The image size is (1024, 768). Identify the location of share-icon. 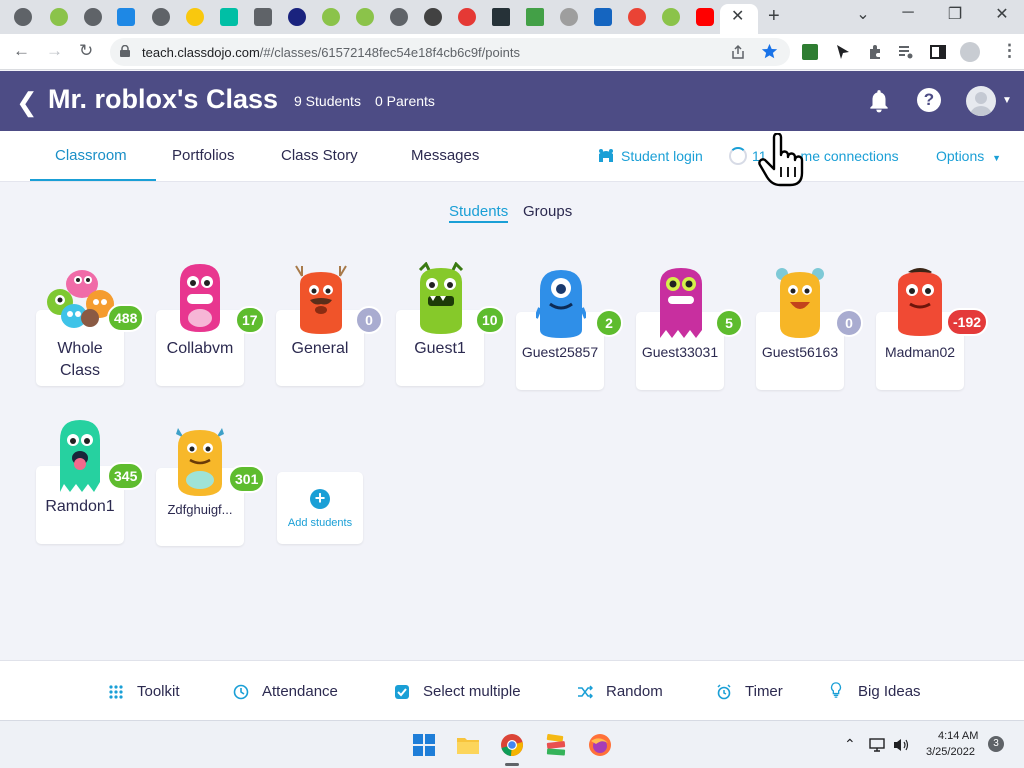
(738, 52).